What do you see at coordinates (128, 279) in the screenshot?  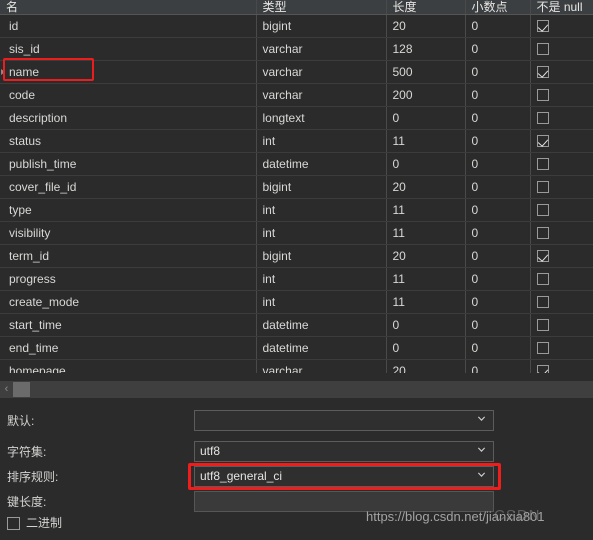 I see `cell-field-name: progress` at bounding box center [128, 279].